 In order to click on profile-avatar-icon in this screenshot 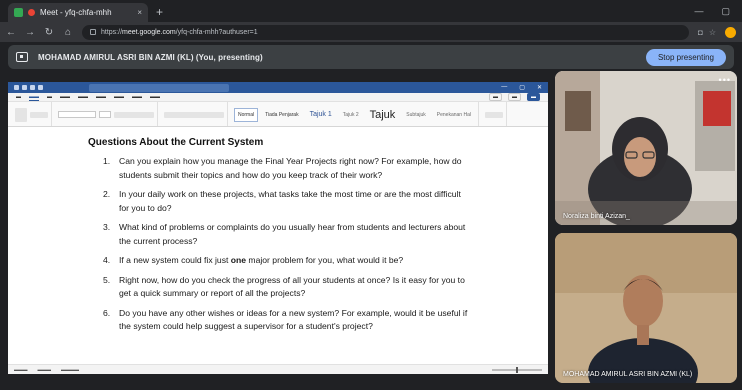, I will do `click(730, 32)`.